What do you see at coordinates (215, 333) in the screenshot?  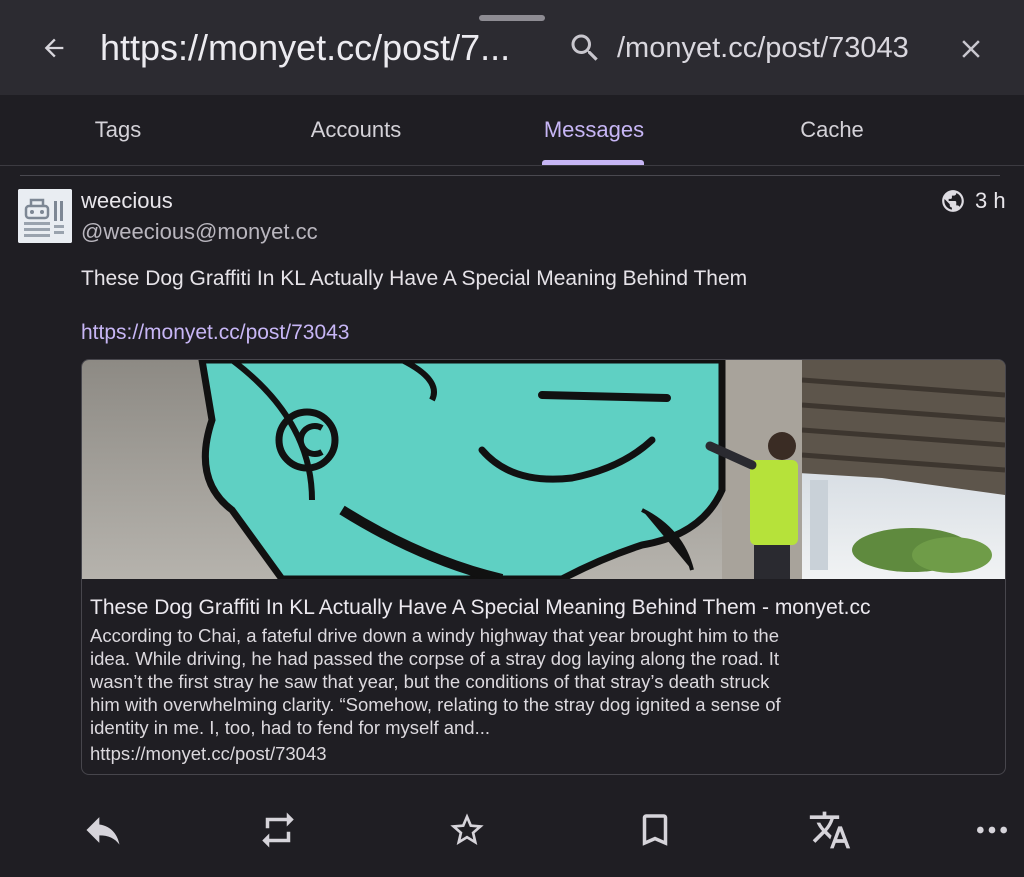 I see `post-link: https://monyet.cc/post/73043` at bounding box center [215, 333].